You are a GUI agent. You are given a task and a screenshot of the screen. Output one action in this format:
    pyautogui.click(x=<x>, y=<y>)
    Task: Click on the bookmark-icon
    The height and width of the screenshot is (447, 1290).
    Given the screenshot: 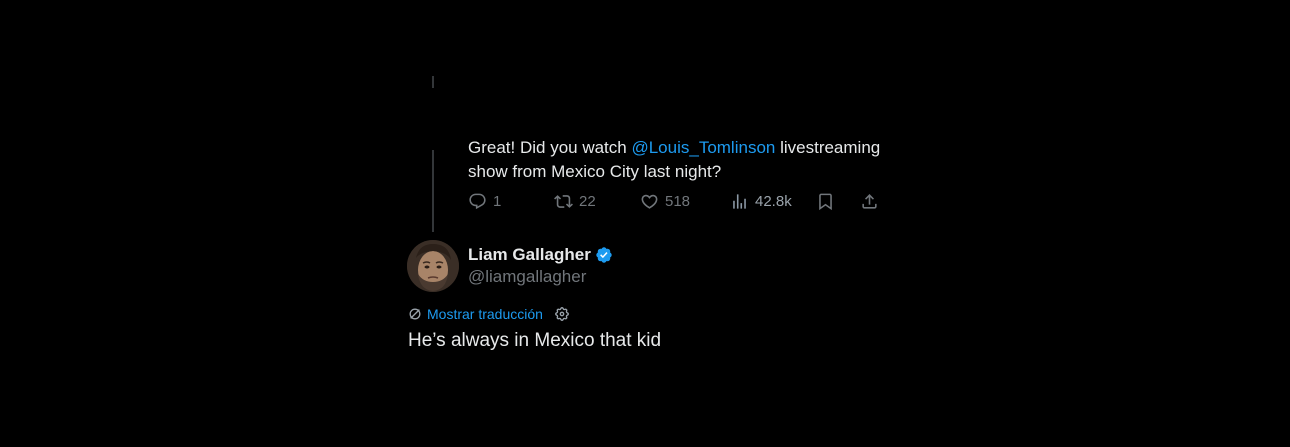 What is the action you would take?
    pyautogui.click(x=825, y=201)
    